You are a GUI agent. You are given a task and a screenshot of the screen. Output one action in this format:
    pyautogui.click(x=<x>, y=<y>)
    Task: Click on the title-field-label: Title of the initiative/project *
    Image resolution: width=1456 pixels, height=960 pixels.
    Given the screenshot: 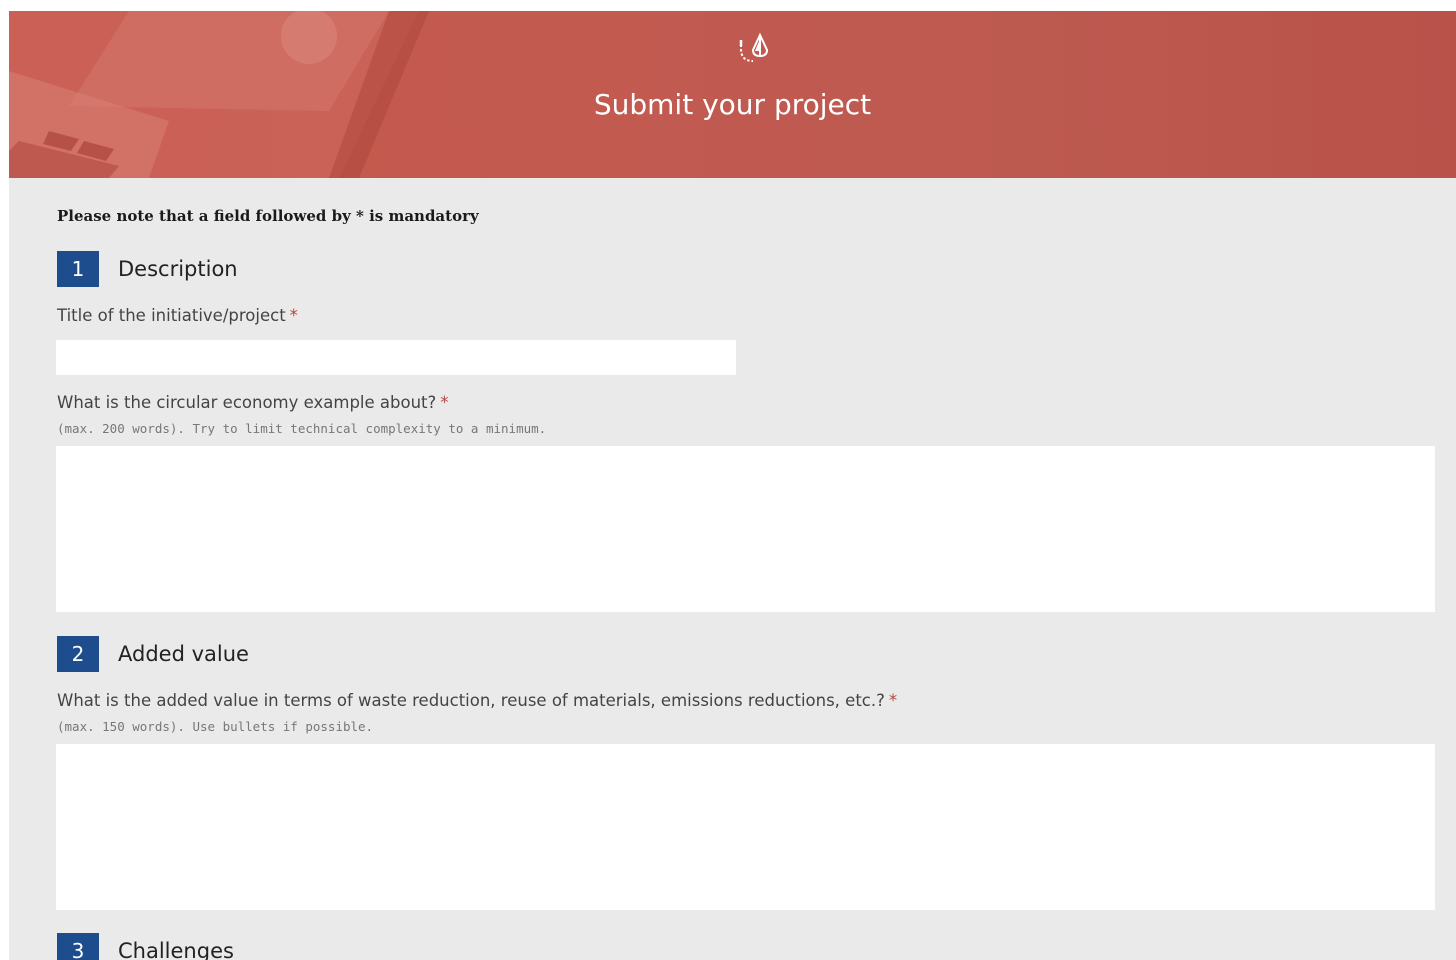 What is the action you would take?
    pyautogui.click(x=177, y=315)
    